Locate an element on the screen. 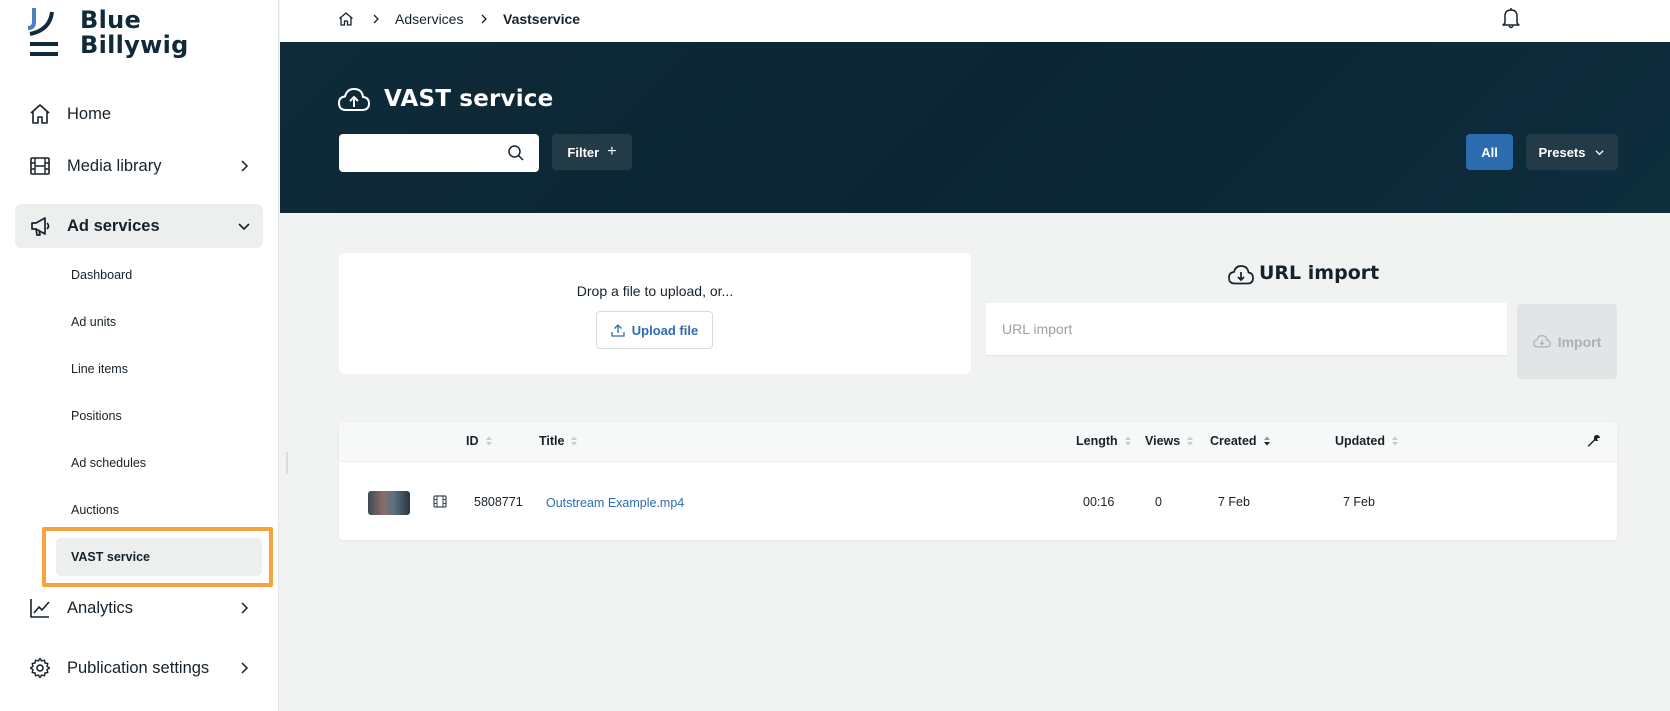  sidebar-item-label: Publication settings is located at coordinates (138, 667).